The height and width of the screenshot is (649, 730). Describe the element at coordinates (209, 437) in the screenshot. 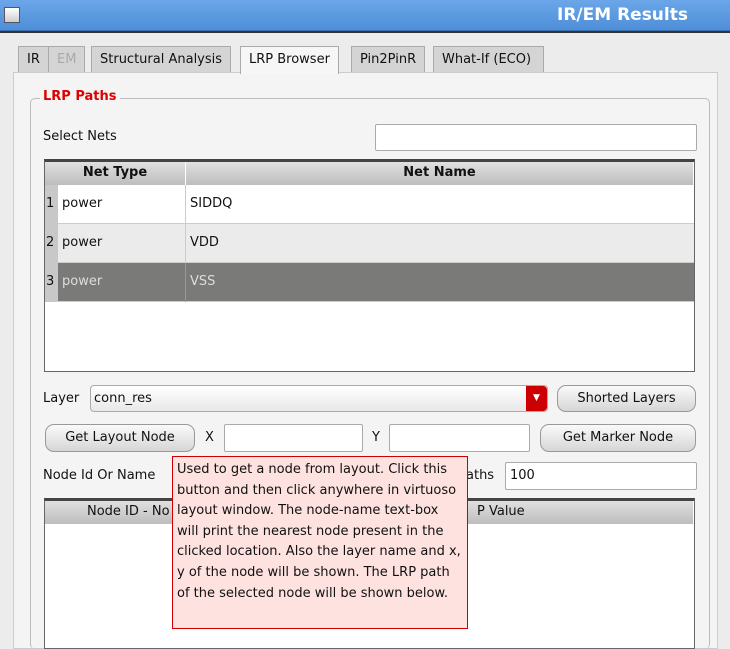

I see `x-label: X` at that location.